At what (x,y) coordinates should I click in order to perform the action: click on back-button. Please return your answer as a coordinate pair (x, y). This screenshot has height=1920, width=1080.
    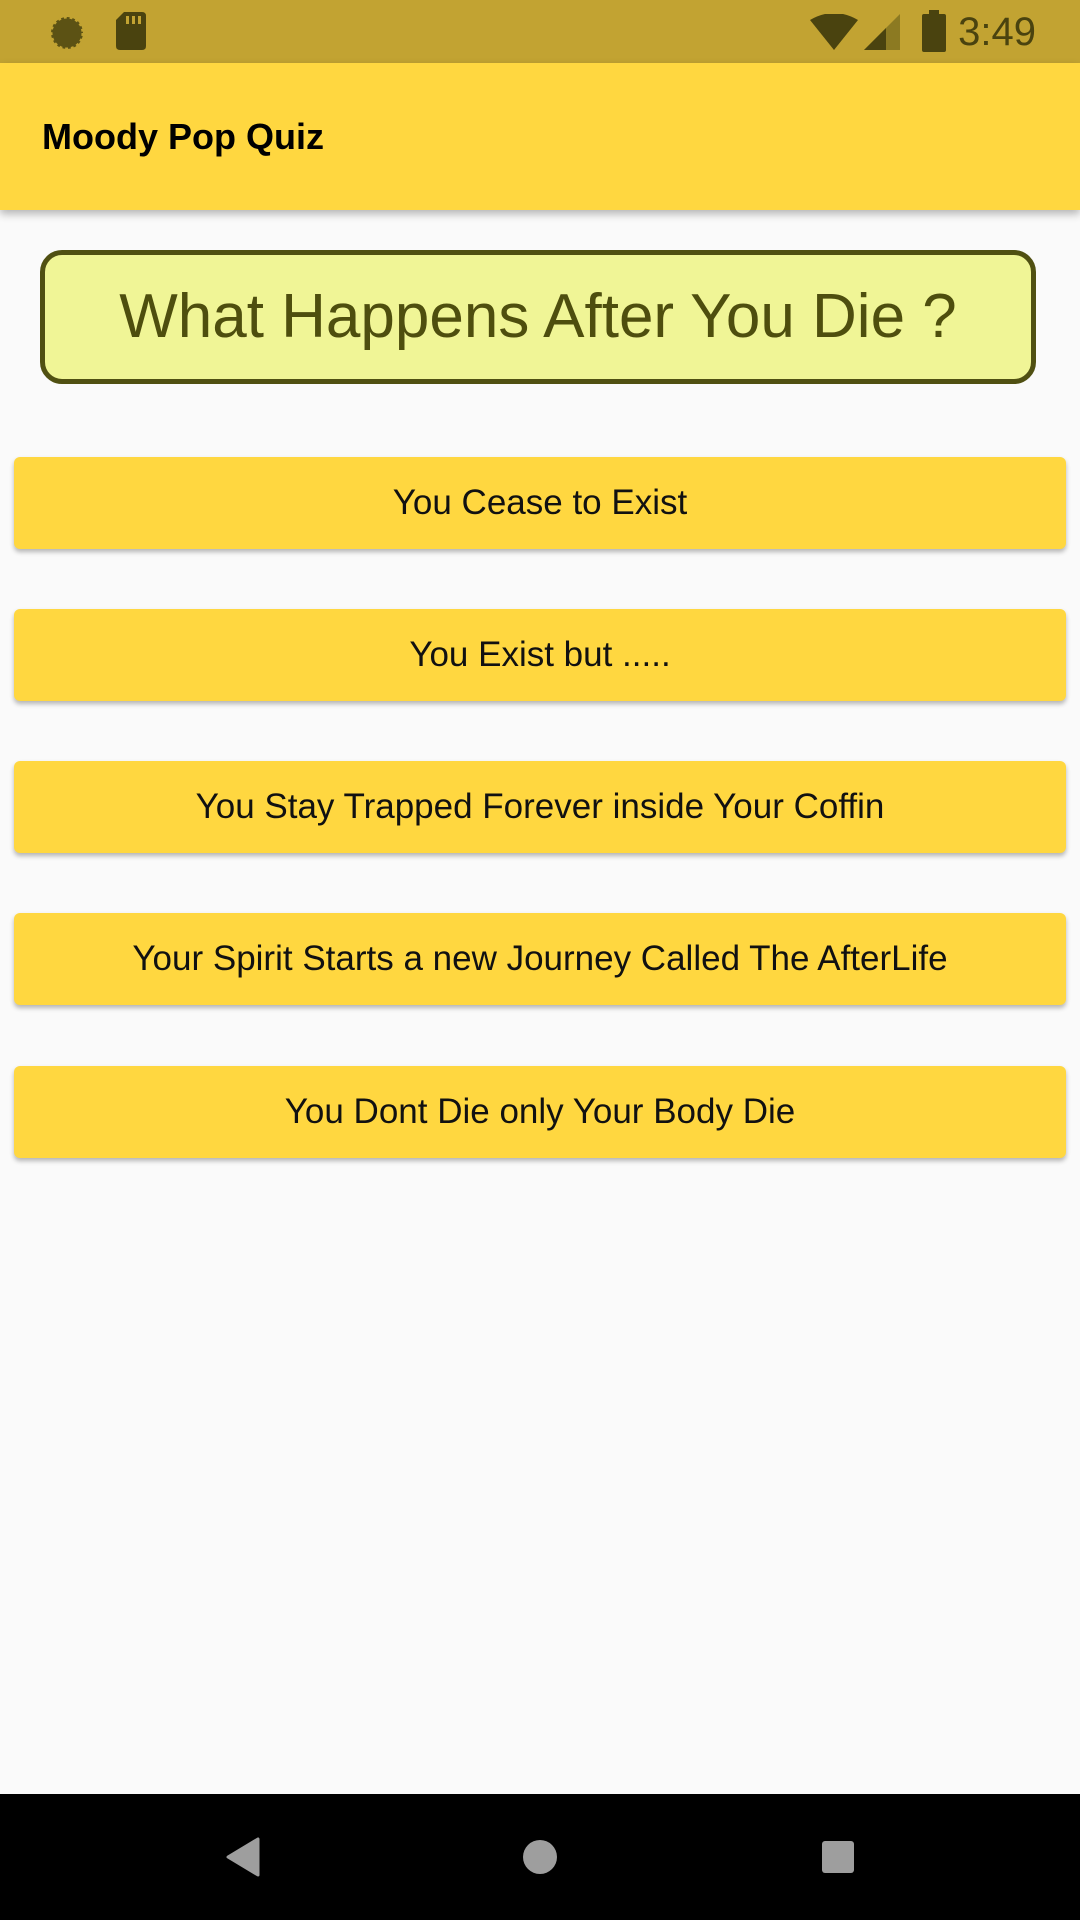
    Looking at the image, I should click on (242, 1857).